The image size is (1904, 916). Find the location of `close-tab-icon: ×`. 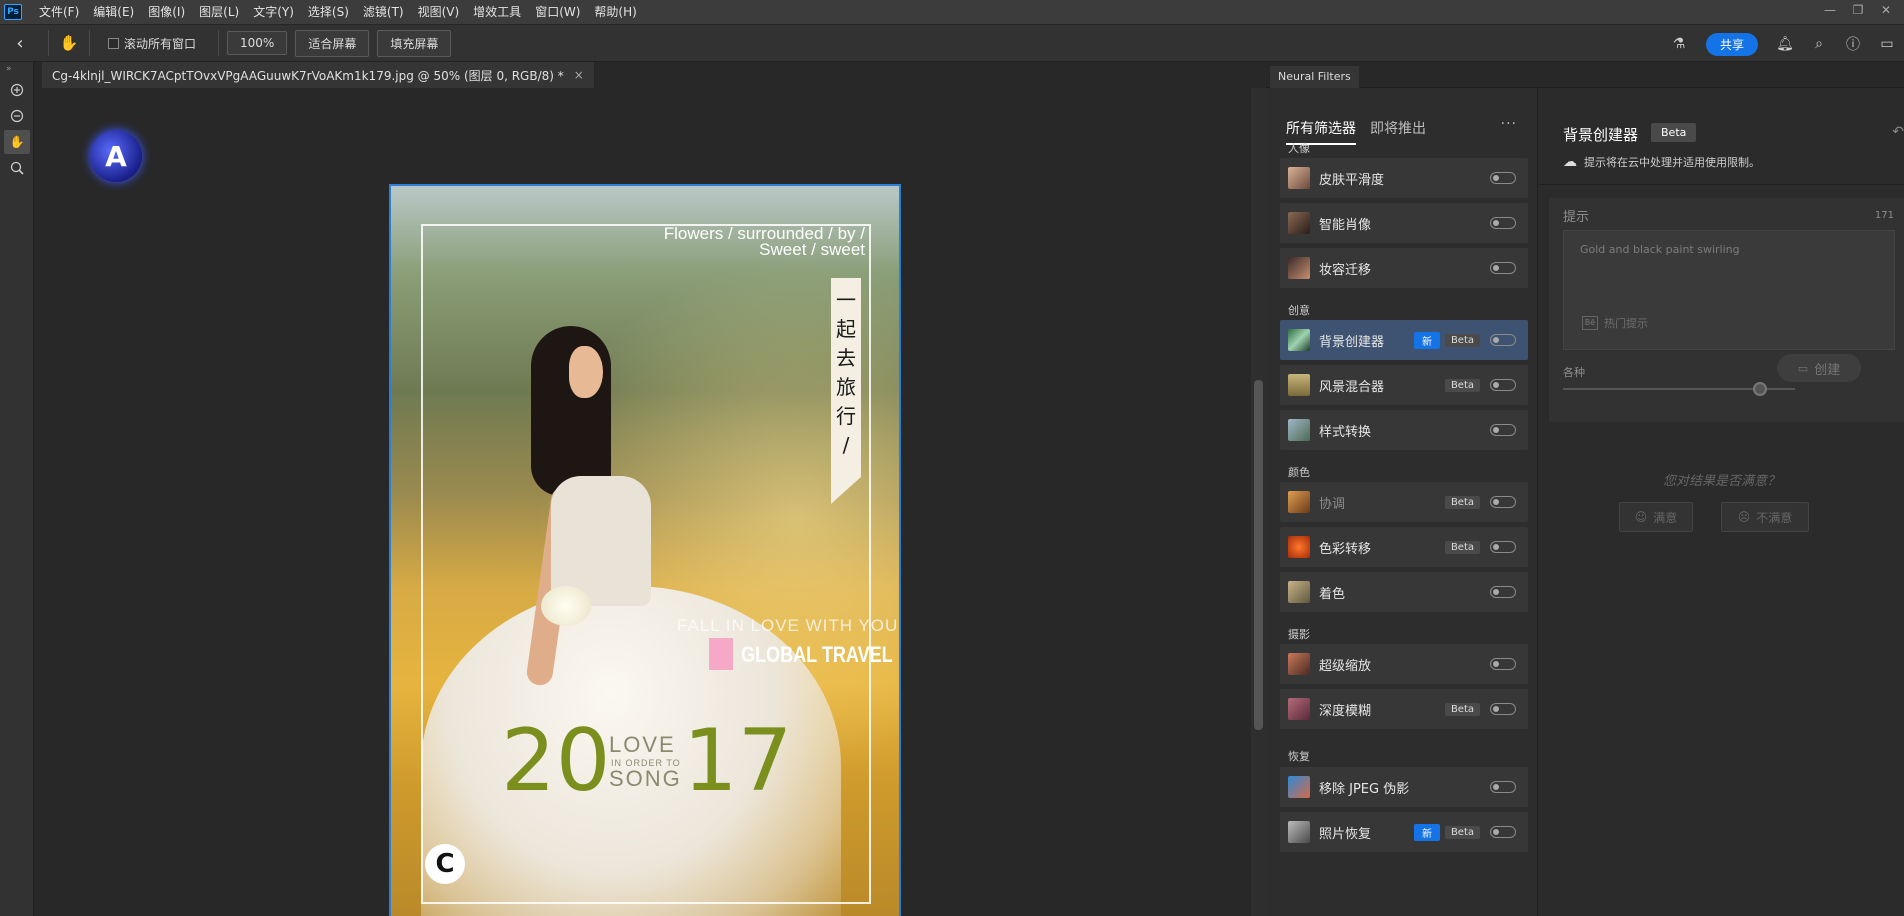

close-tab-icon: × is located at coordinates (579, 75).